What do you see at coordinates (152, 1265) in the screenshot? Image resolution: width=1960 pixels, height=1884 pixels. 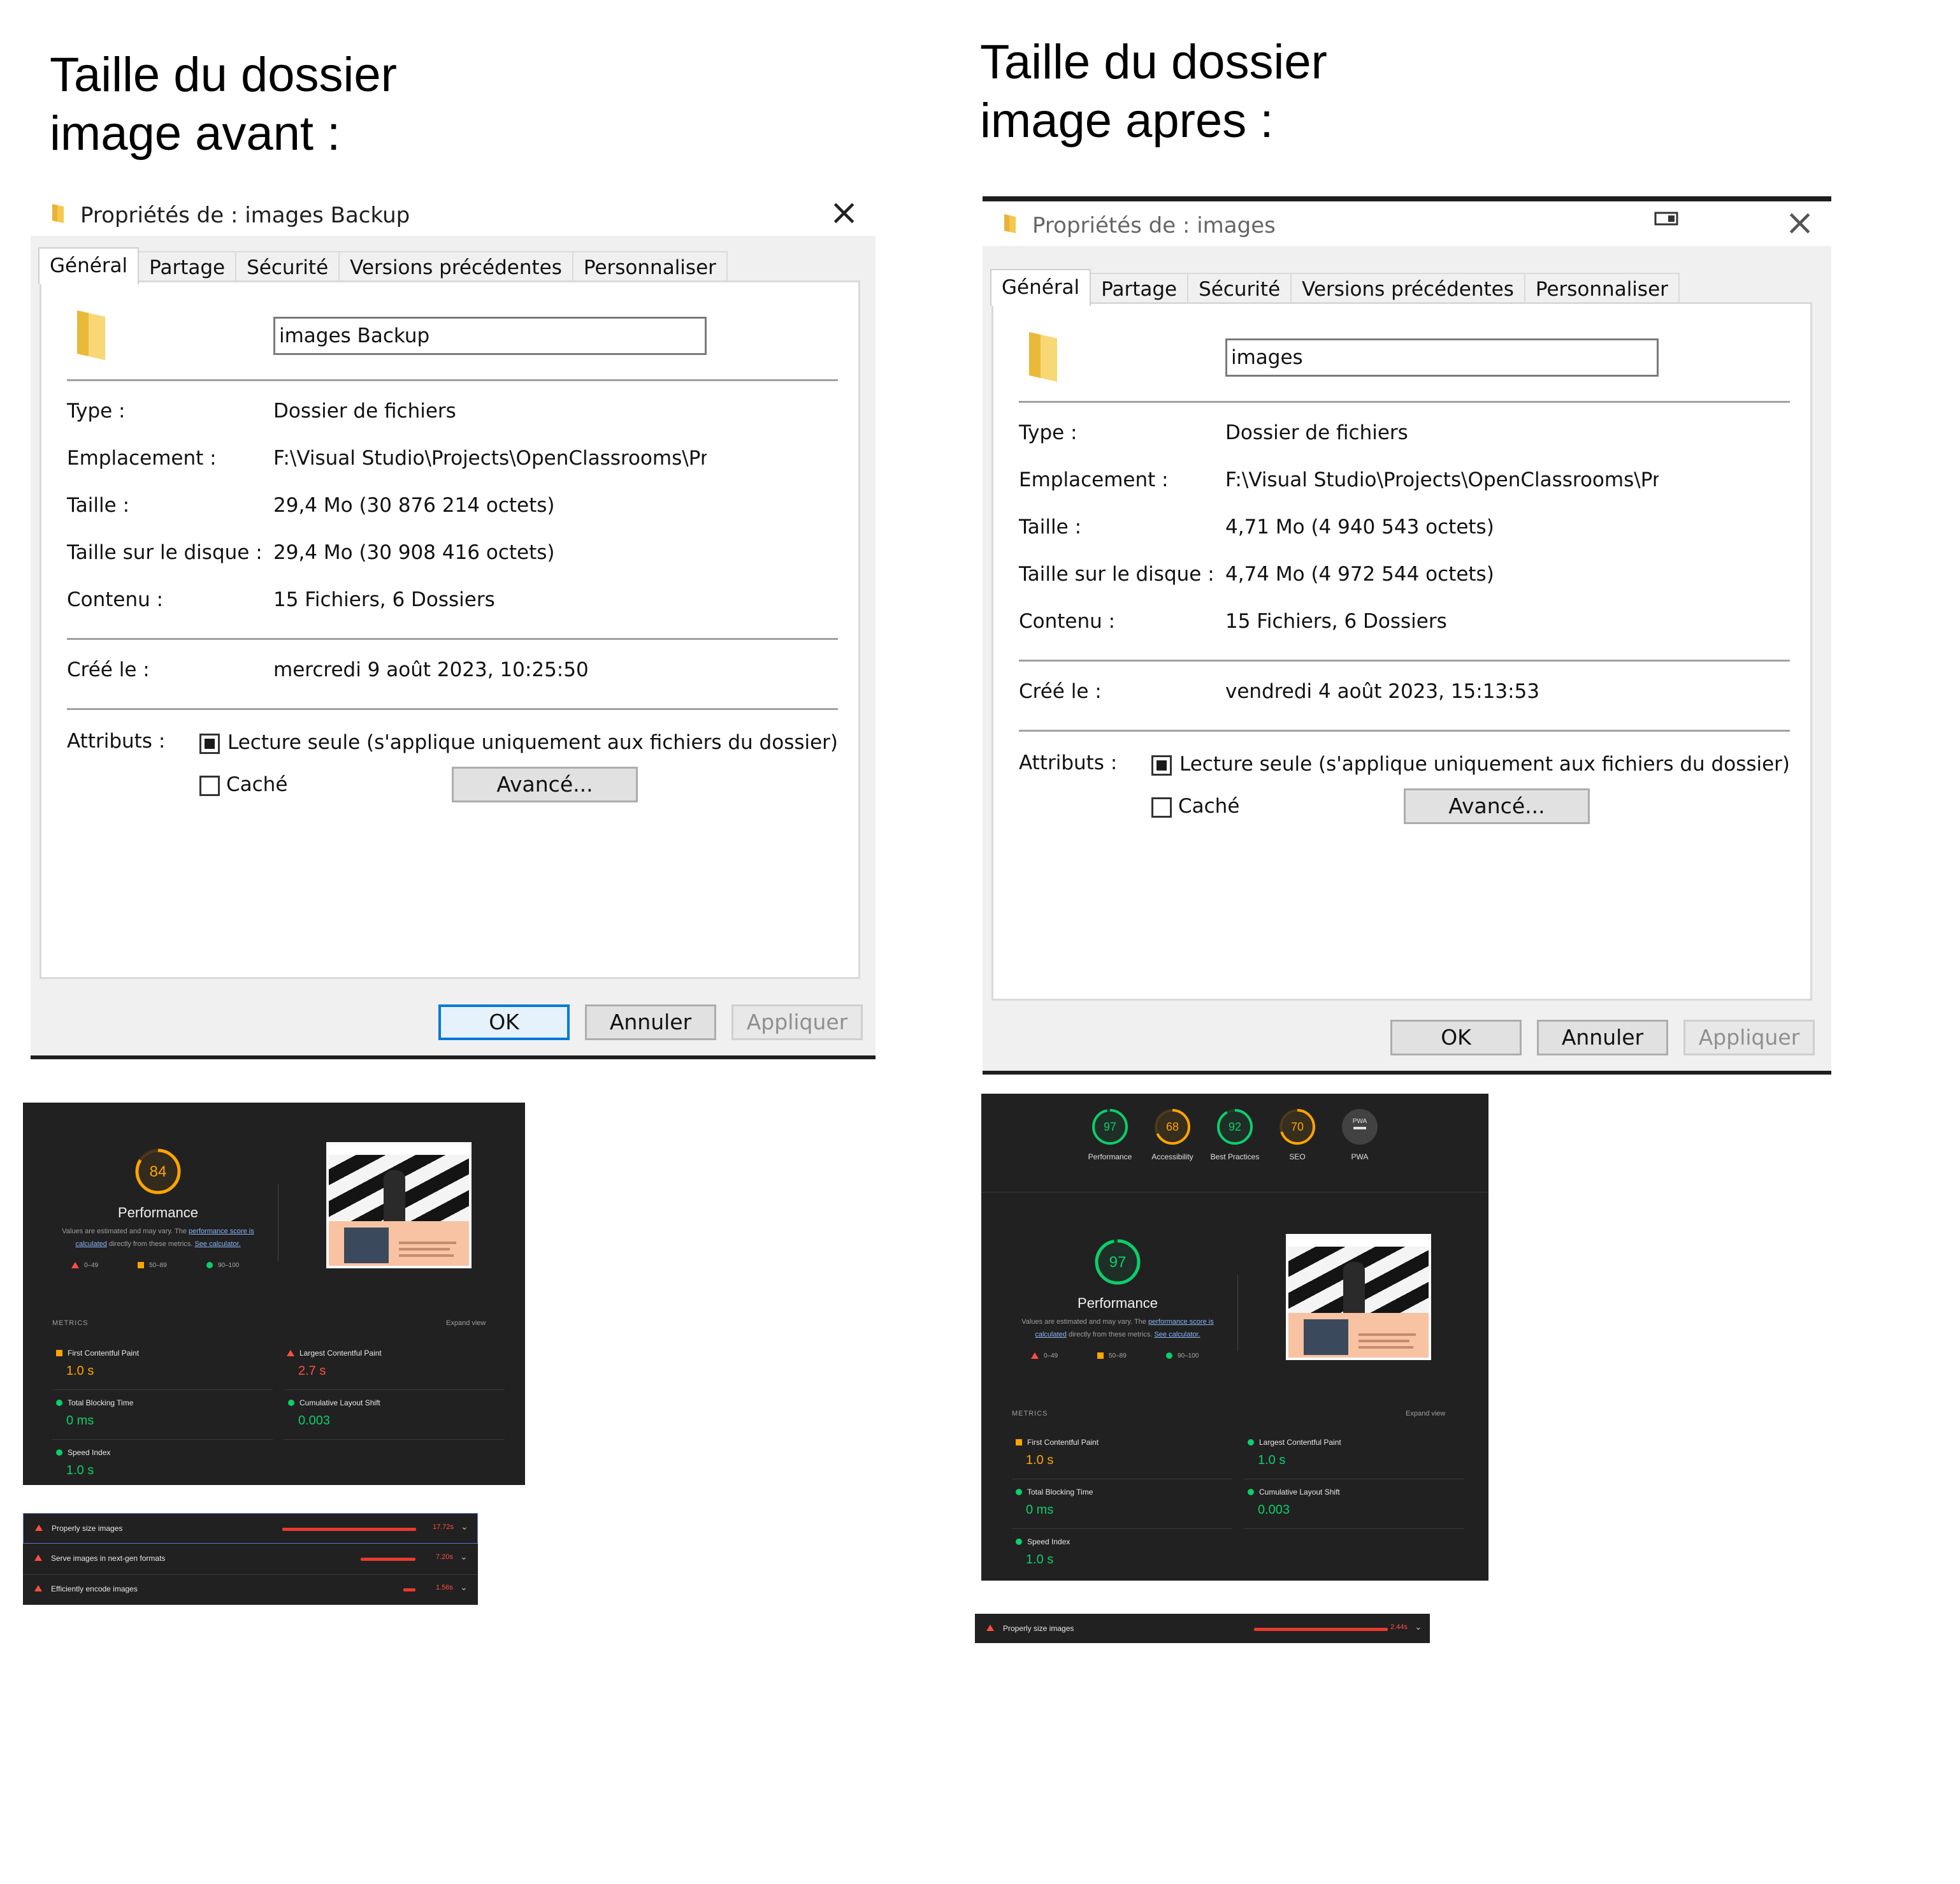 I see `legend-average: 50–89` at bounding box center [152, 1265].